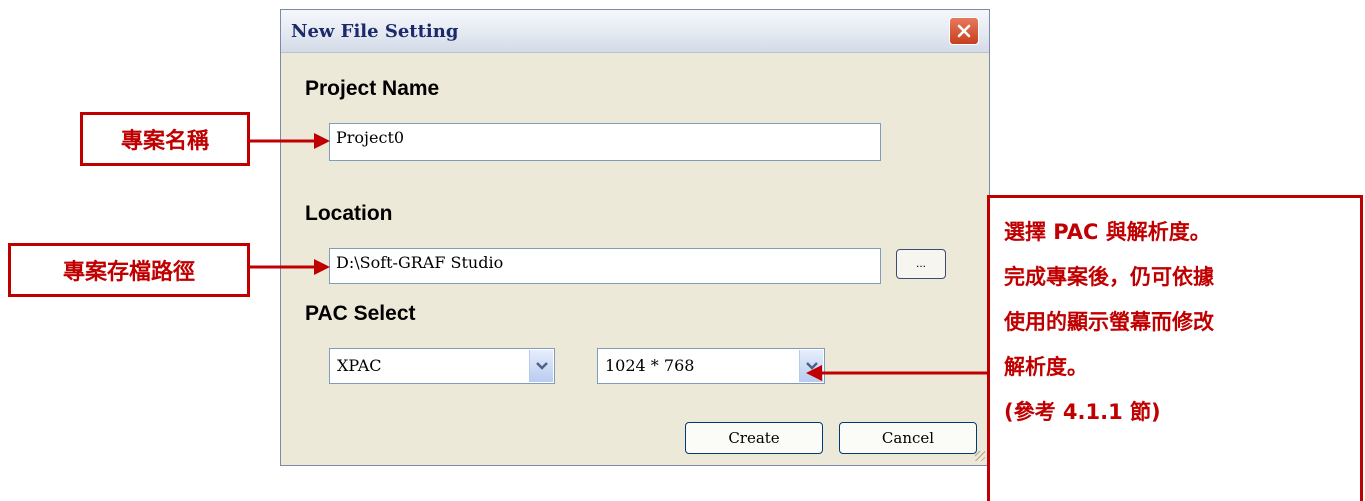 Image resolution: width=1365 pixels, height=501 pixels. I want to click on project-name-input: Project0, so click(605, 142).